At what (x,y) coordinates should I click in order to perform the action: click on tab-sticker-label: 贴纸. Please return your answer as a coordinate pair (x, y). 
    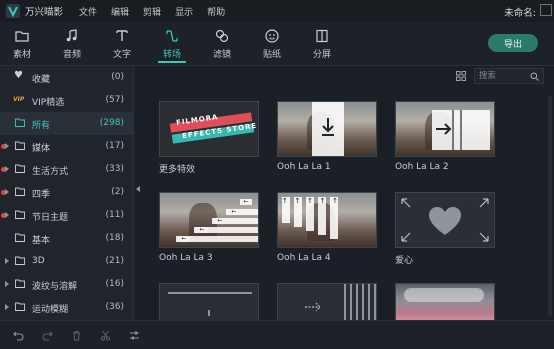
    Looking at the image, I should click on (271, 55).